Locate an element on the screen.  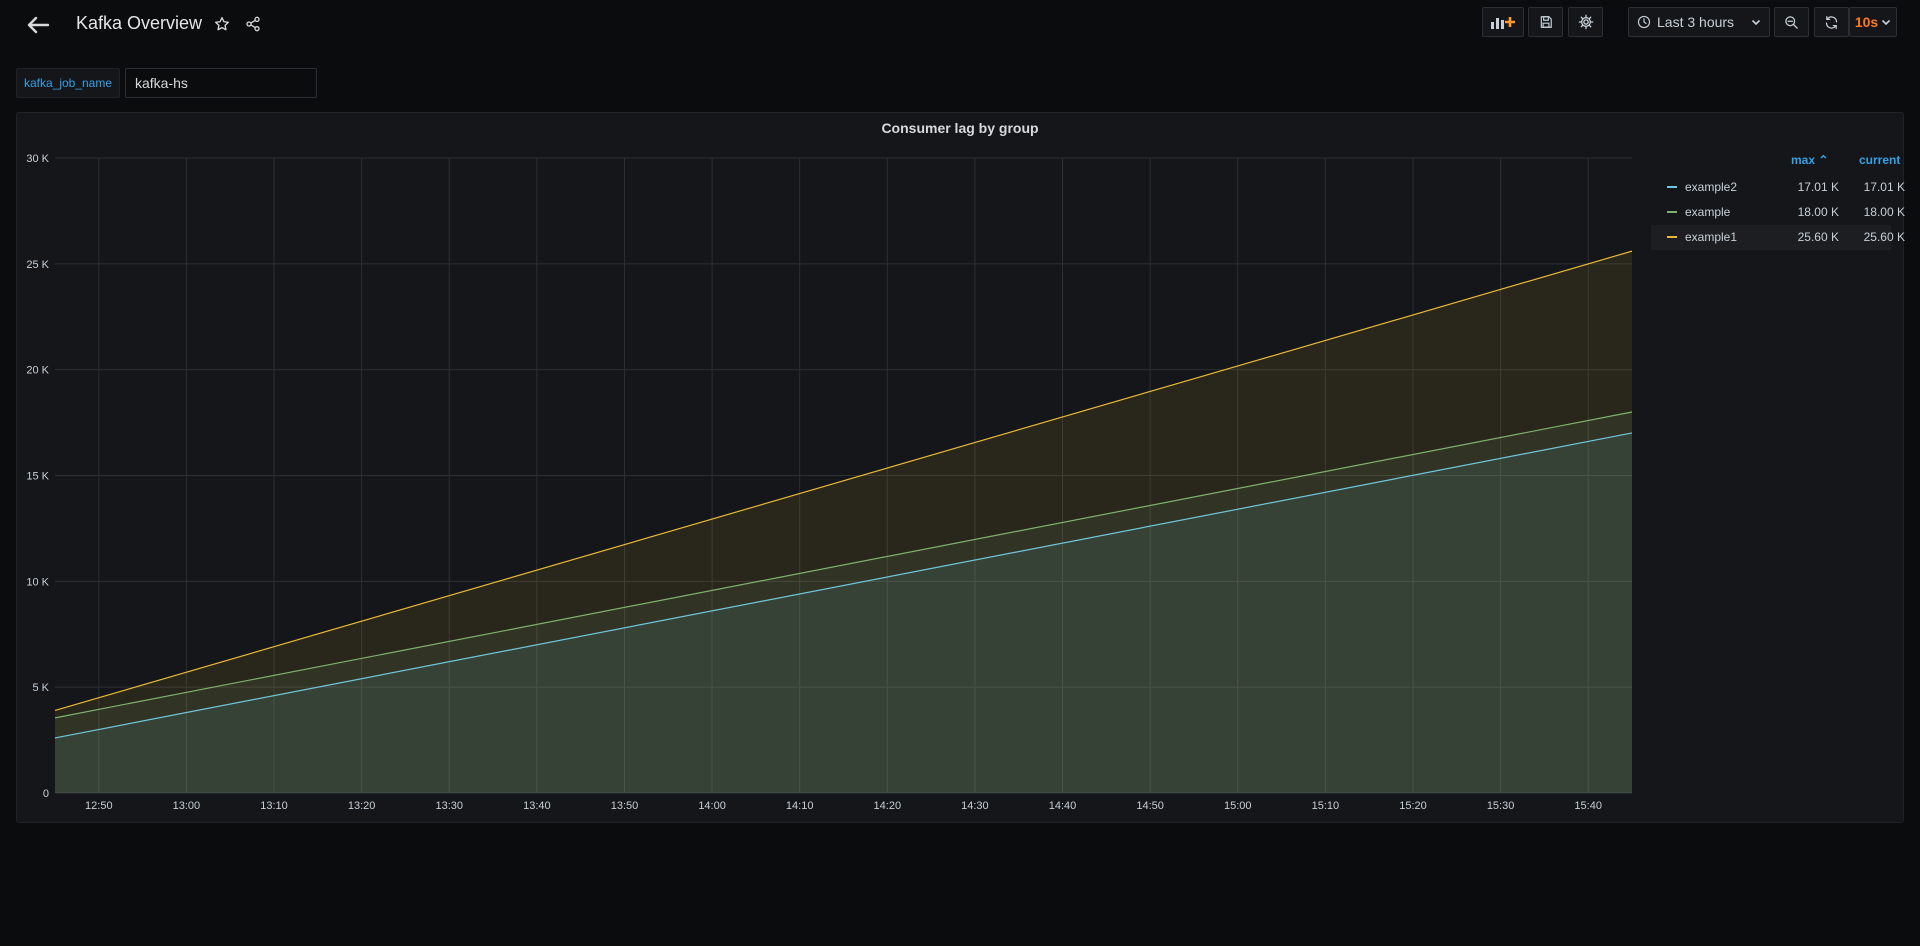
x-tick-label: 15:10 is located at coordinates (1326, 806).